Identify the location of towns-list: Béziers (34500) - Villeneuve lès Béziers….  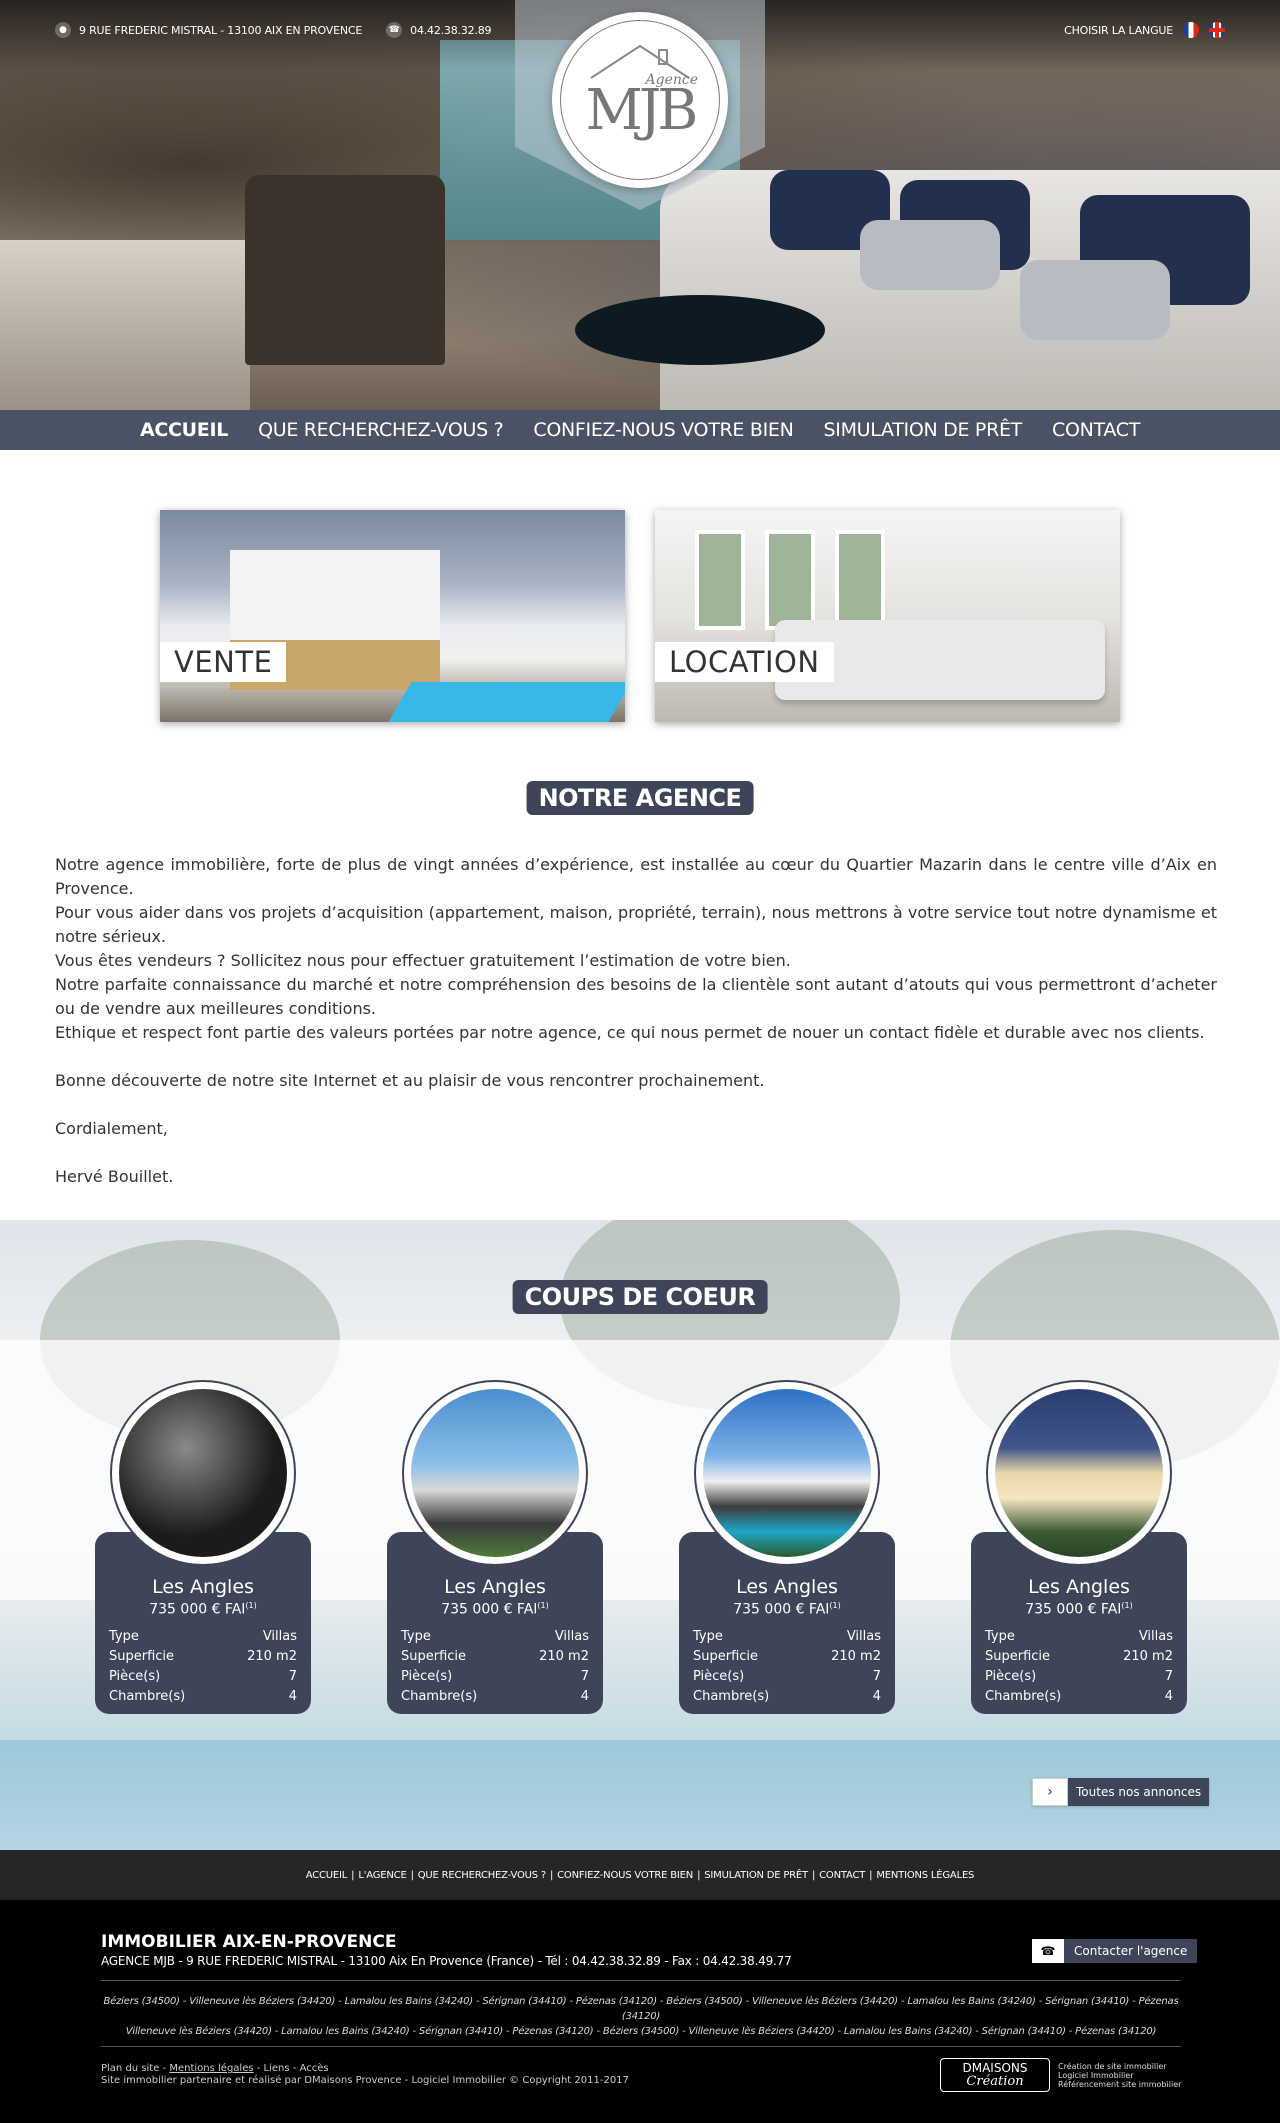
(641, 2016).